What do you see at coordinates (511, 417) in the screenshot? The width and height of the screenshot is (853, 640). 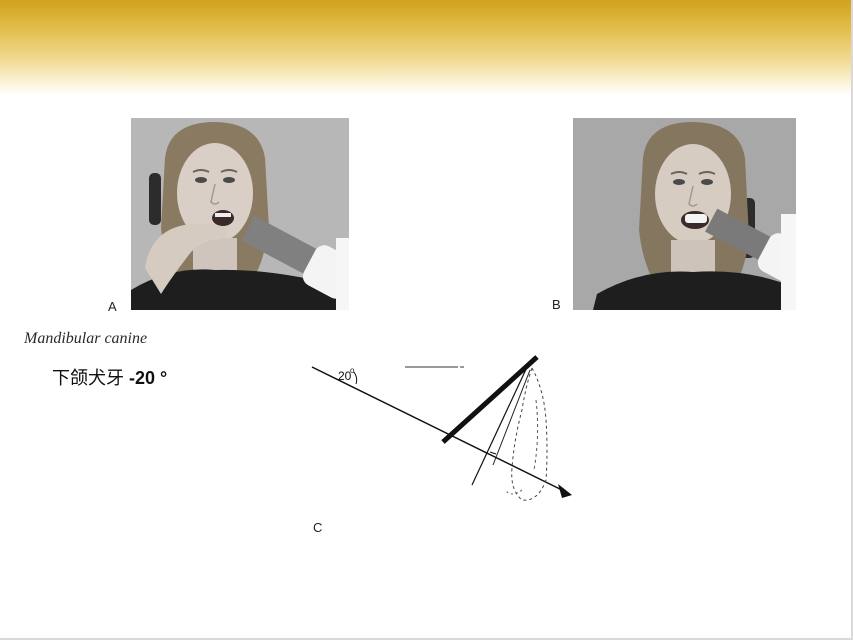 I see `tooth-axis-line` at bounding box center [511, 417].